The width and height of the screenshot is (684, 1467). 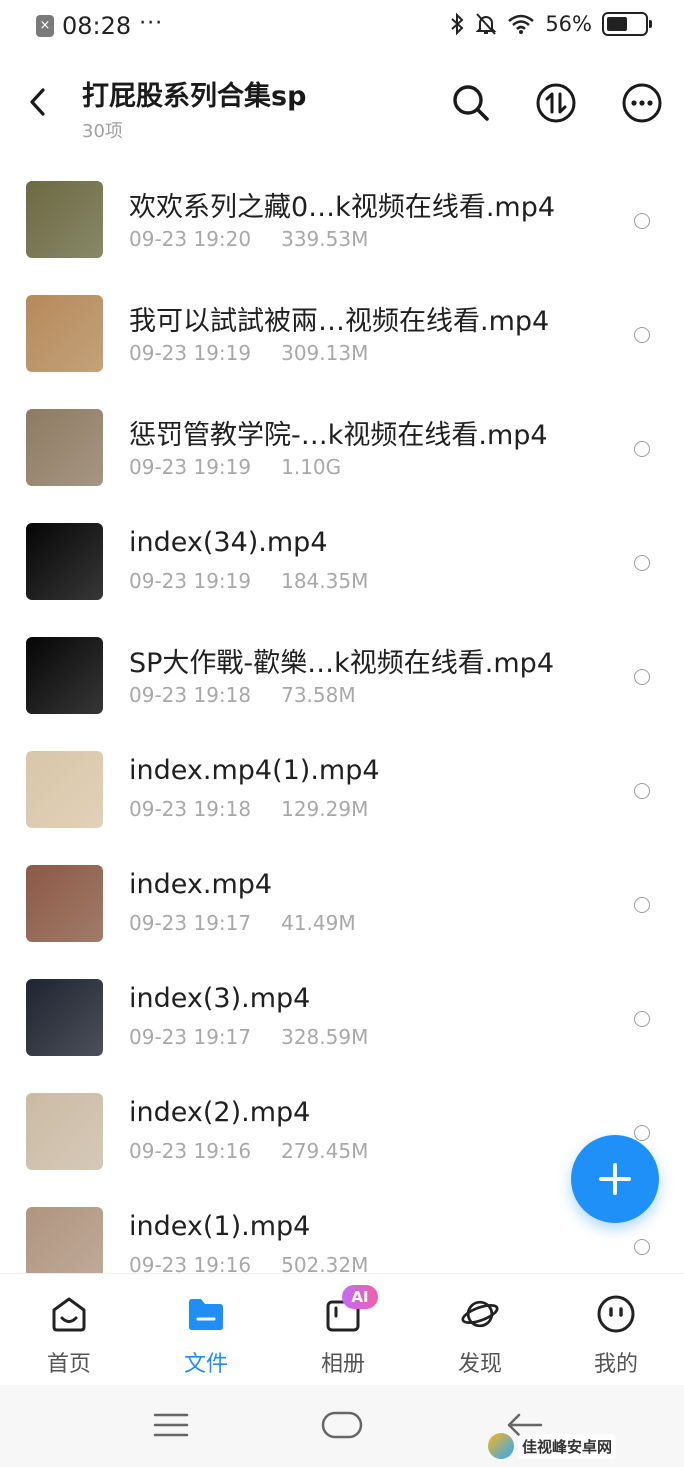 What do you see at coordinates (342, 1364) in the screenshot?
I see `tab-album-label: 相册` at bounding box center [342, 1364].